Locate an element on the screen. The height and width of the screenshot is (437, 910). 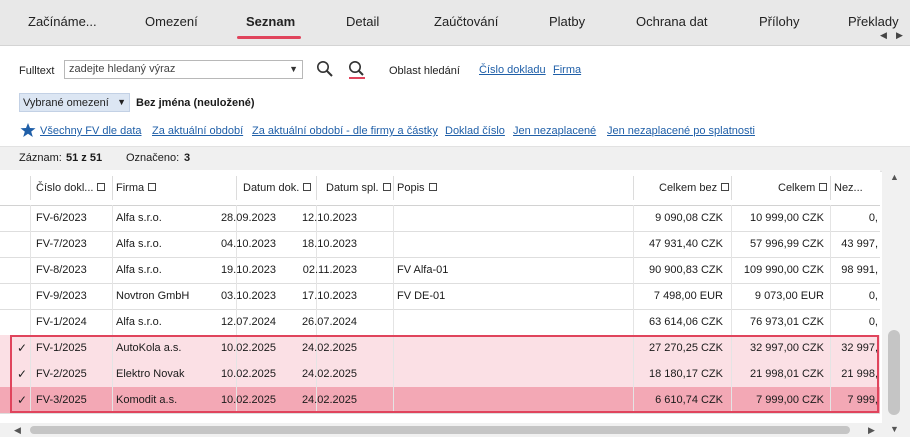
cell-datum-dok: 19.10.2023 is located at coordinates (248, 270).